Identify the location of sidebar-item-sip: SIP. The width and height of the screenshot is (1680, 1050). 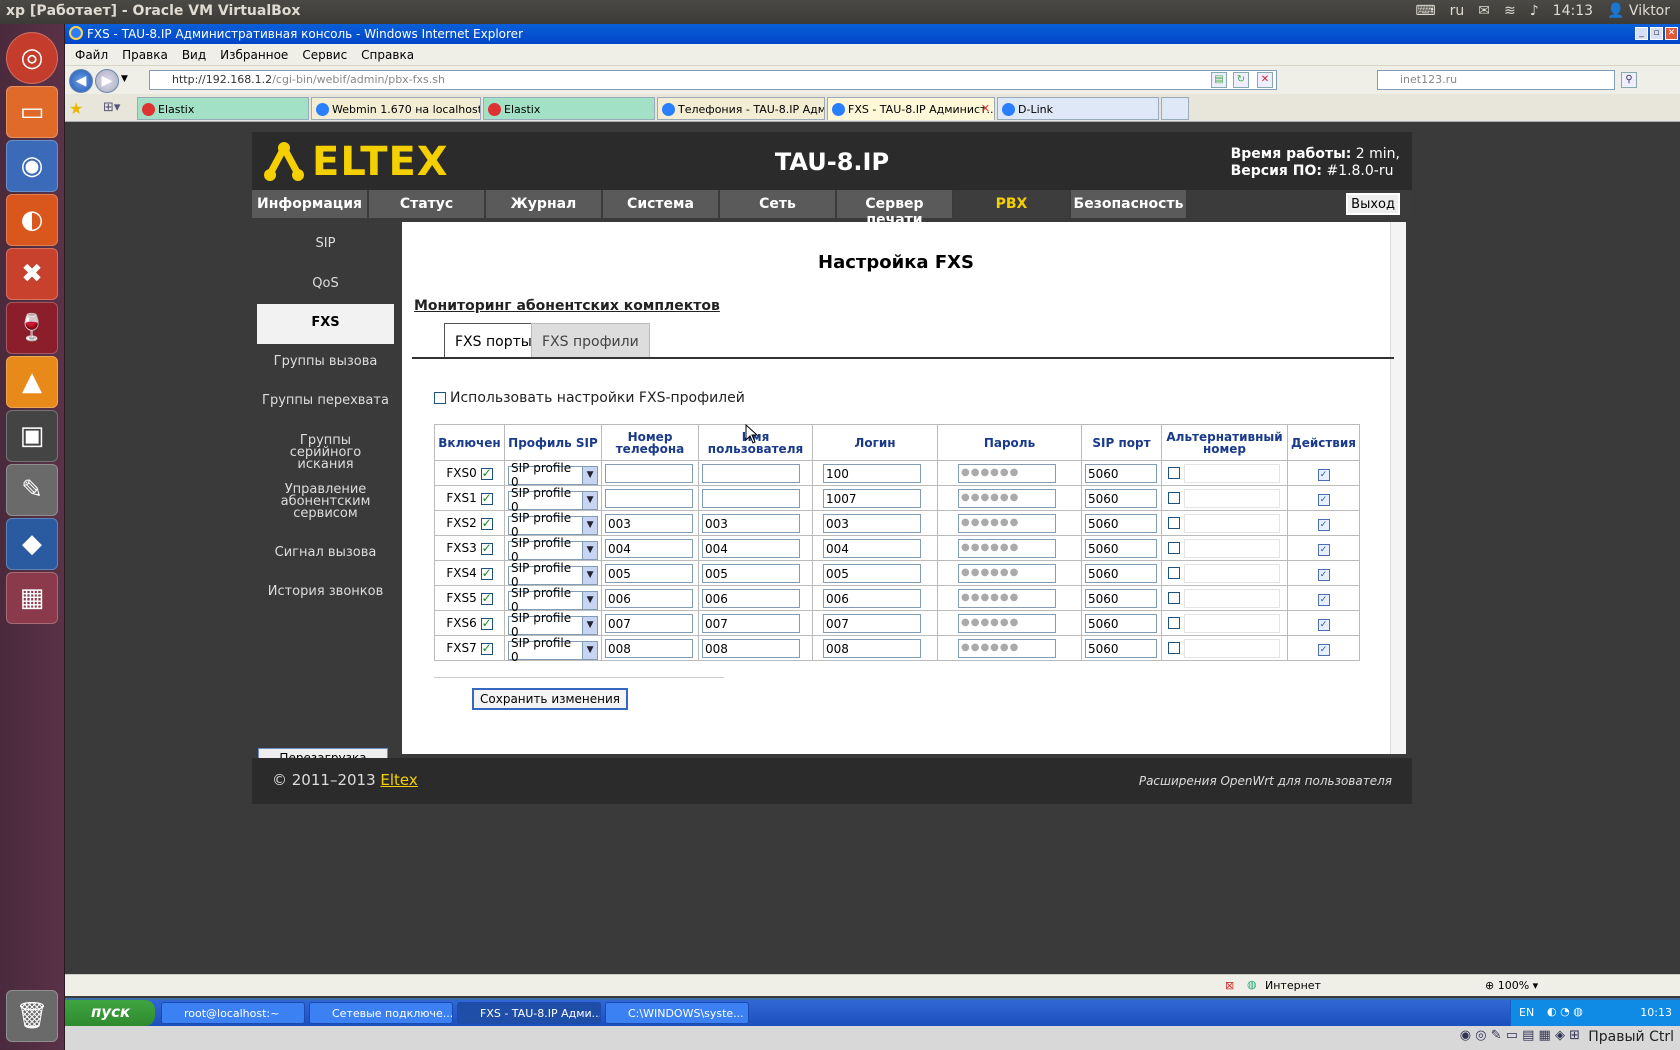
(325, 243).